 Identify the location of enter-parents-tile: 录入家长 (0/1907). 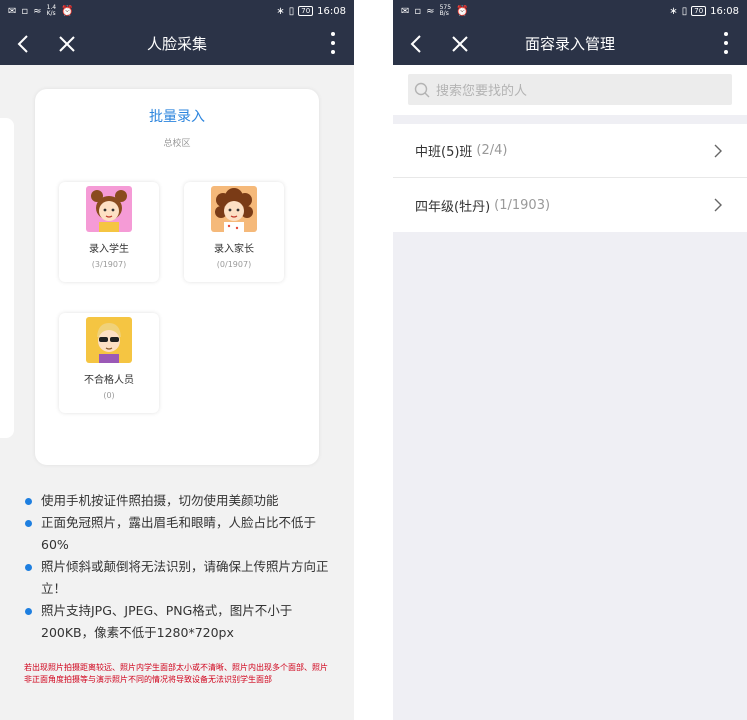
(234, 232).